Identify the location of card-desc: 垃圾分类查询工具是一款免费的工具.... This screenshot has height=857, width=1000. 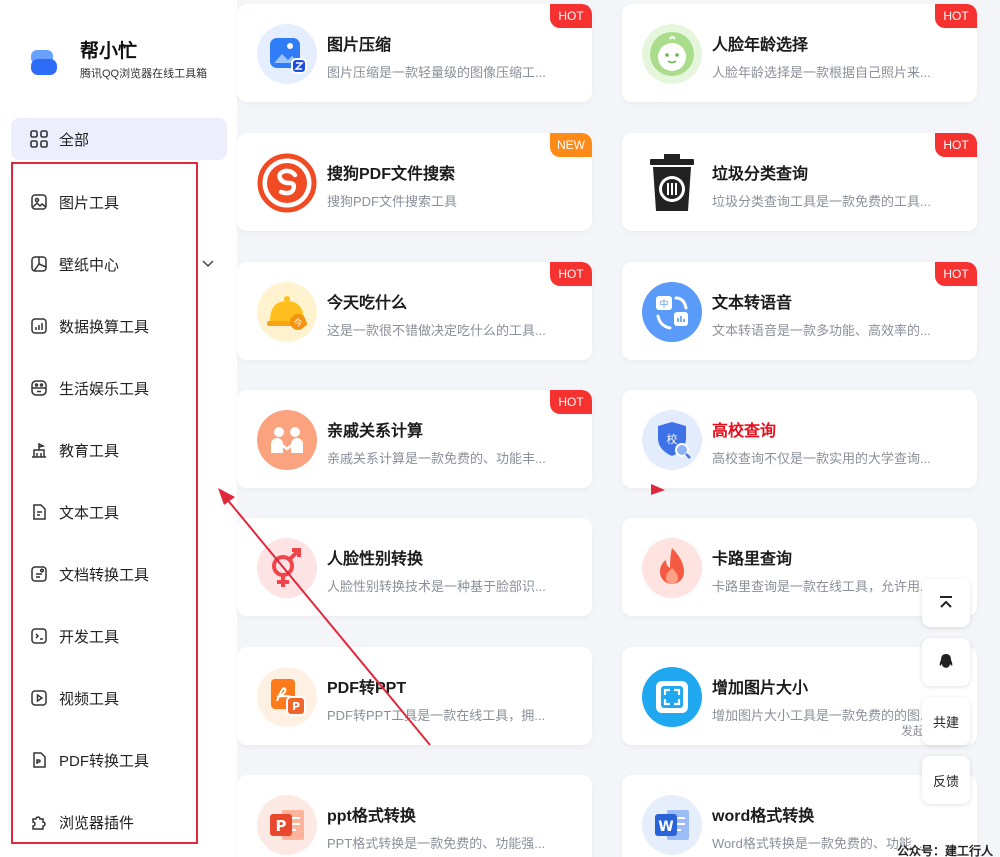
(821, 201).